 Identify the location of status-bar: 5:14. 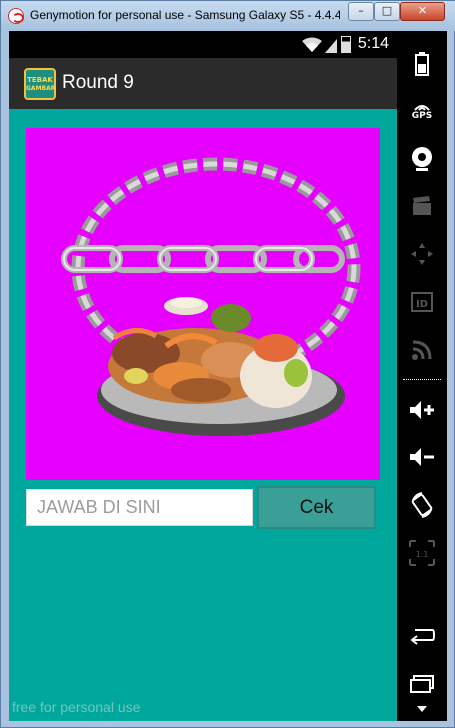
(203, 44).